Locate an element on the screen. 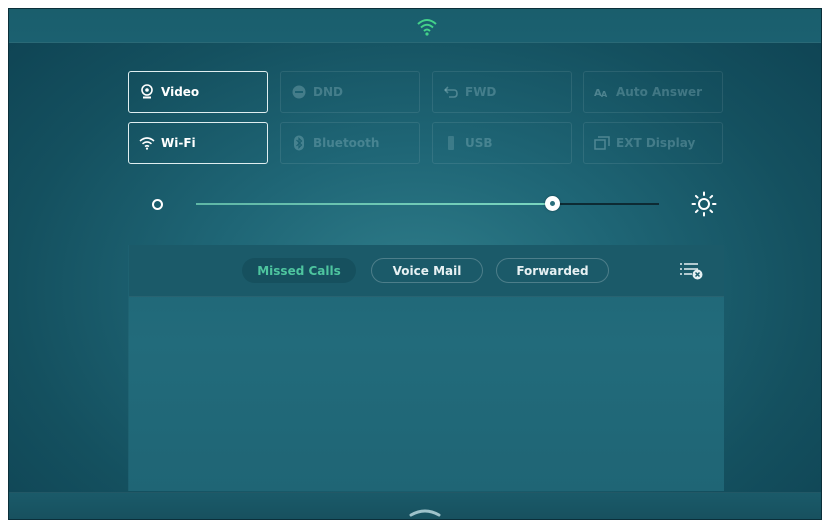 Image resolution: width=830 pixels, height=528 pixels. usb-tile: USB is located at coordinates (502, 143).